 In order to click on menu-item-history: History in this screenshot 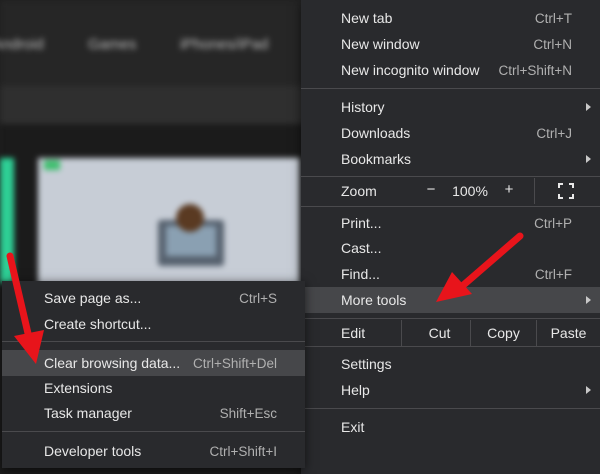, I will do `click(450, 107)`.